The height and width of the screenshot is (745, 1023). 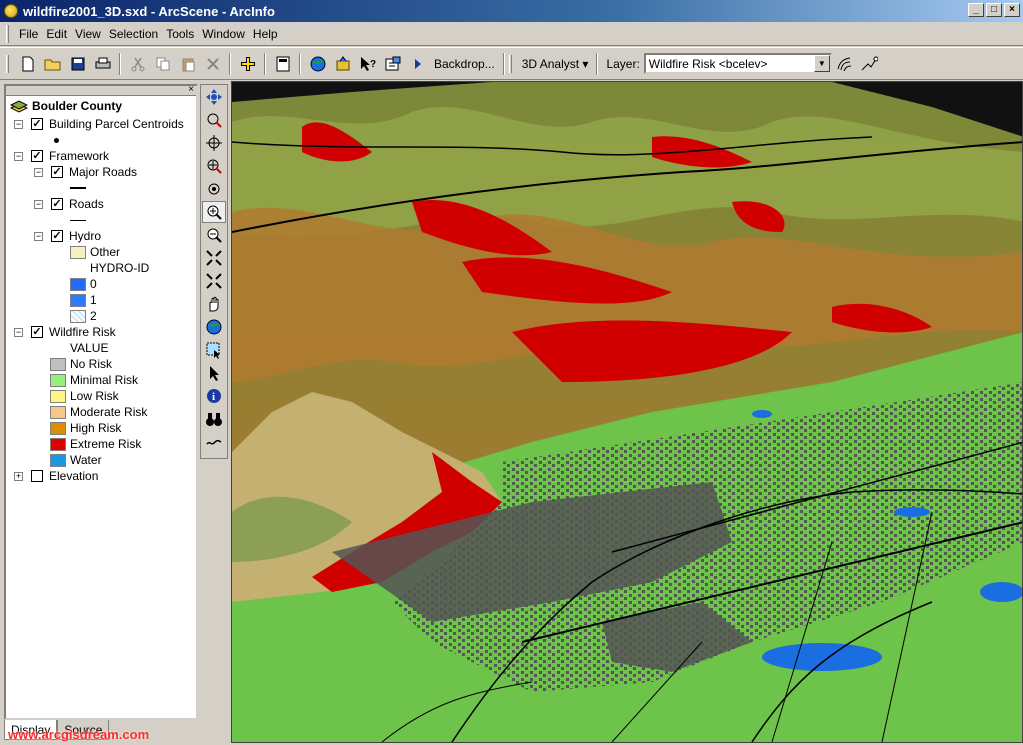 I want to click on expand-icon: +, so click(x=18, y=476).